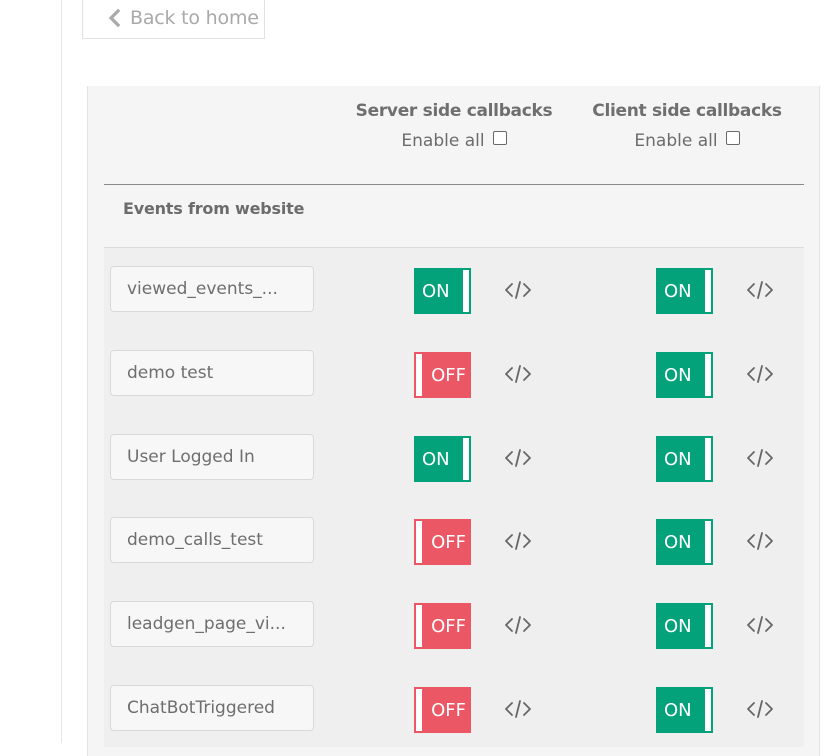  What do you see at coordinates (194, 17) in the screenshot?
I see `back-to-home-label: Back to home` at bounding box center [194, 17].